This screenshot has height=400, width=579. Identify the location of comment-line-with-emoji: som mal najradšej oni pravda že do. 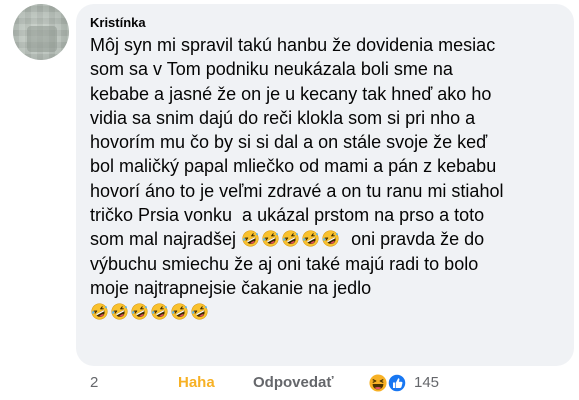
(325, 239).